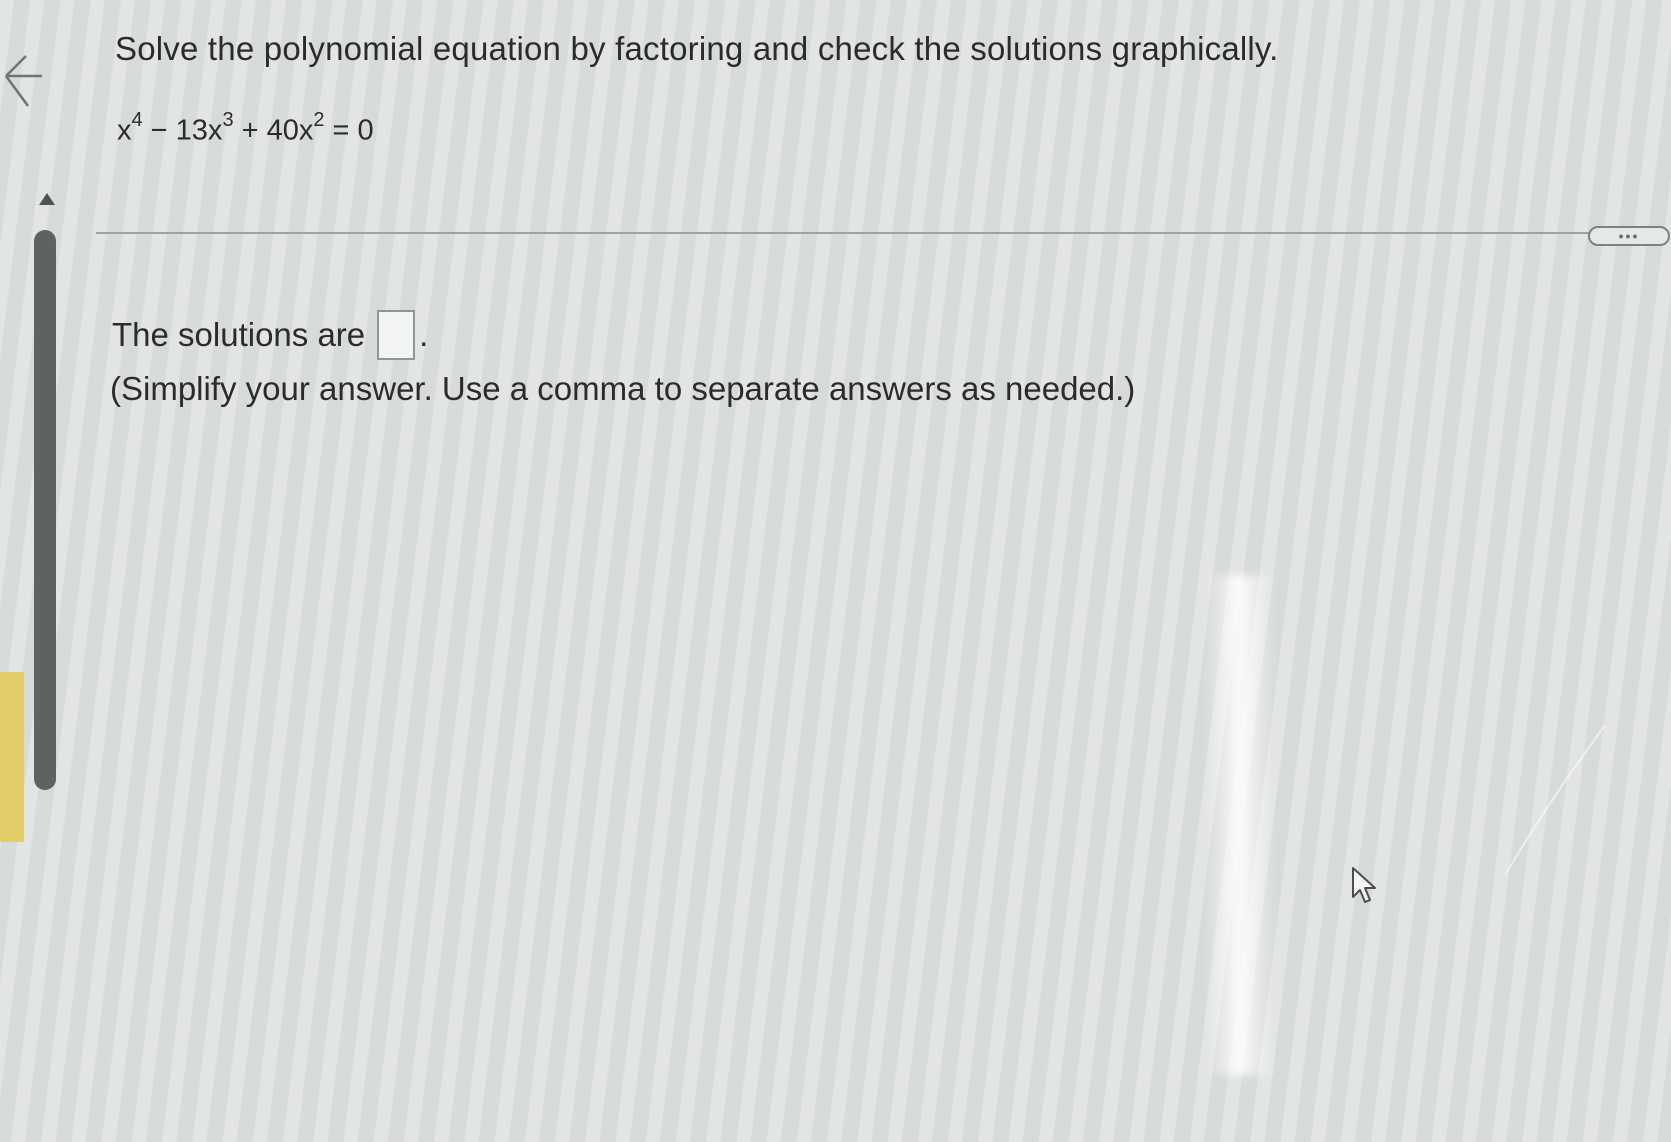  What do you see at coordinates (319, 120) in the screenshot?
I see `equation-exponent-2: 2` at bounding box center [319, 120].